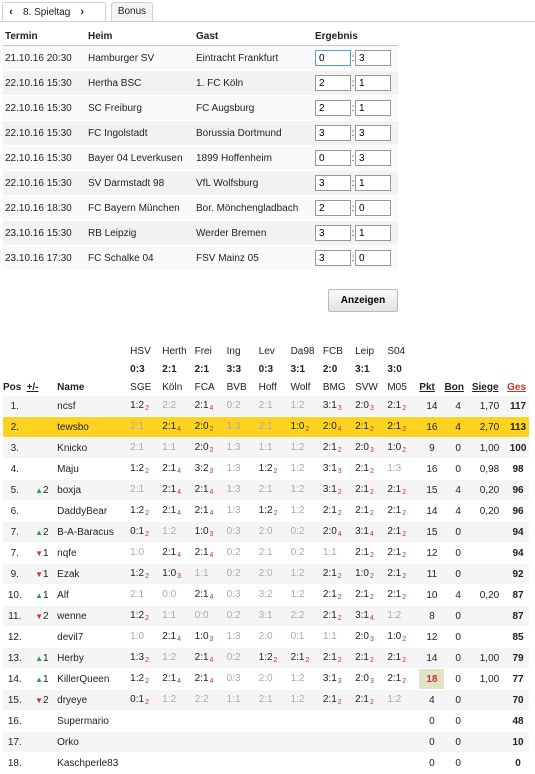 Image resolution: width=535 pixels, height=774 pixels. Describe the element at coordinates (489, 387) in the screenshot. I see `col-siege: Siege` at that location.